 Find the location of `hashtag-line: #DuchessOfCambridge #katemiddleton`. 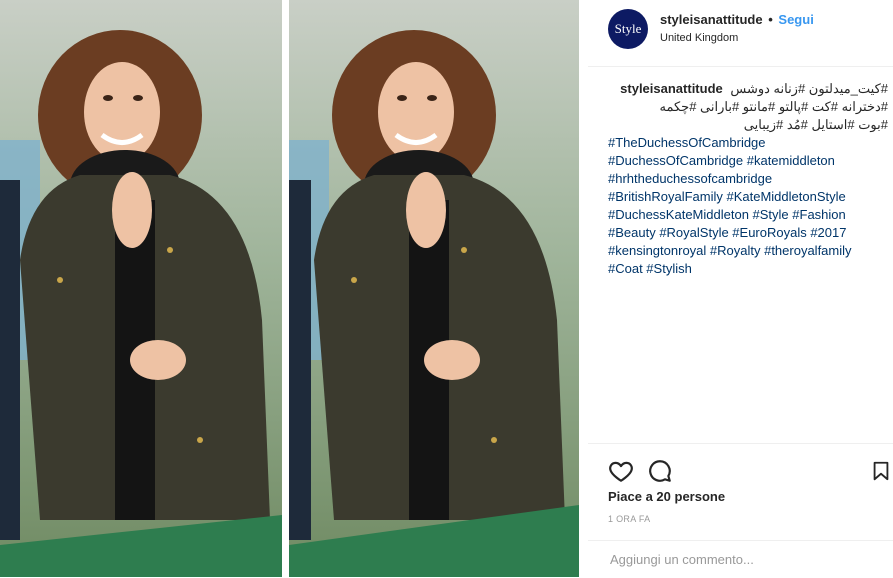

hashtag-line: #DuchessOfCambridge #katemiddleton is located at coordinates (748, 161).